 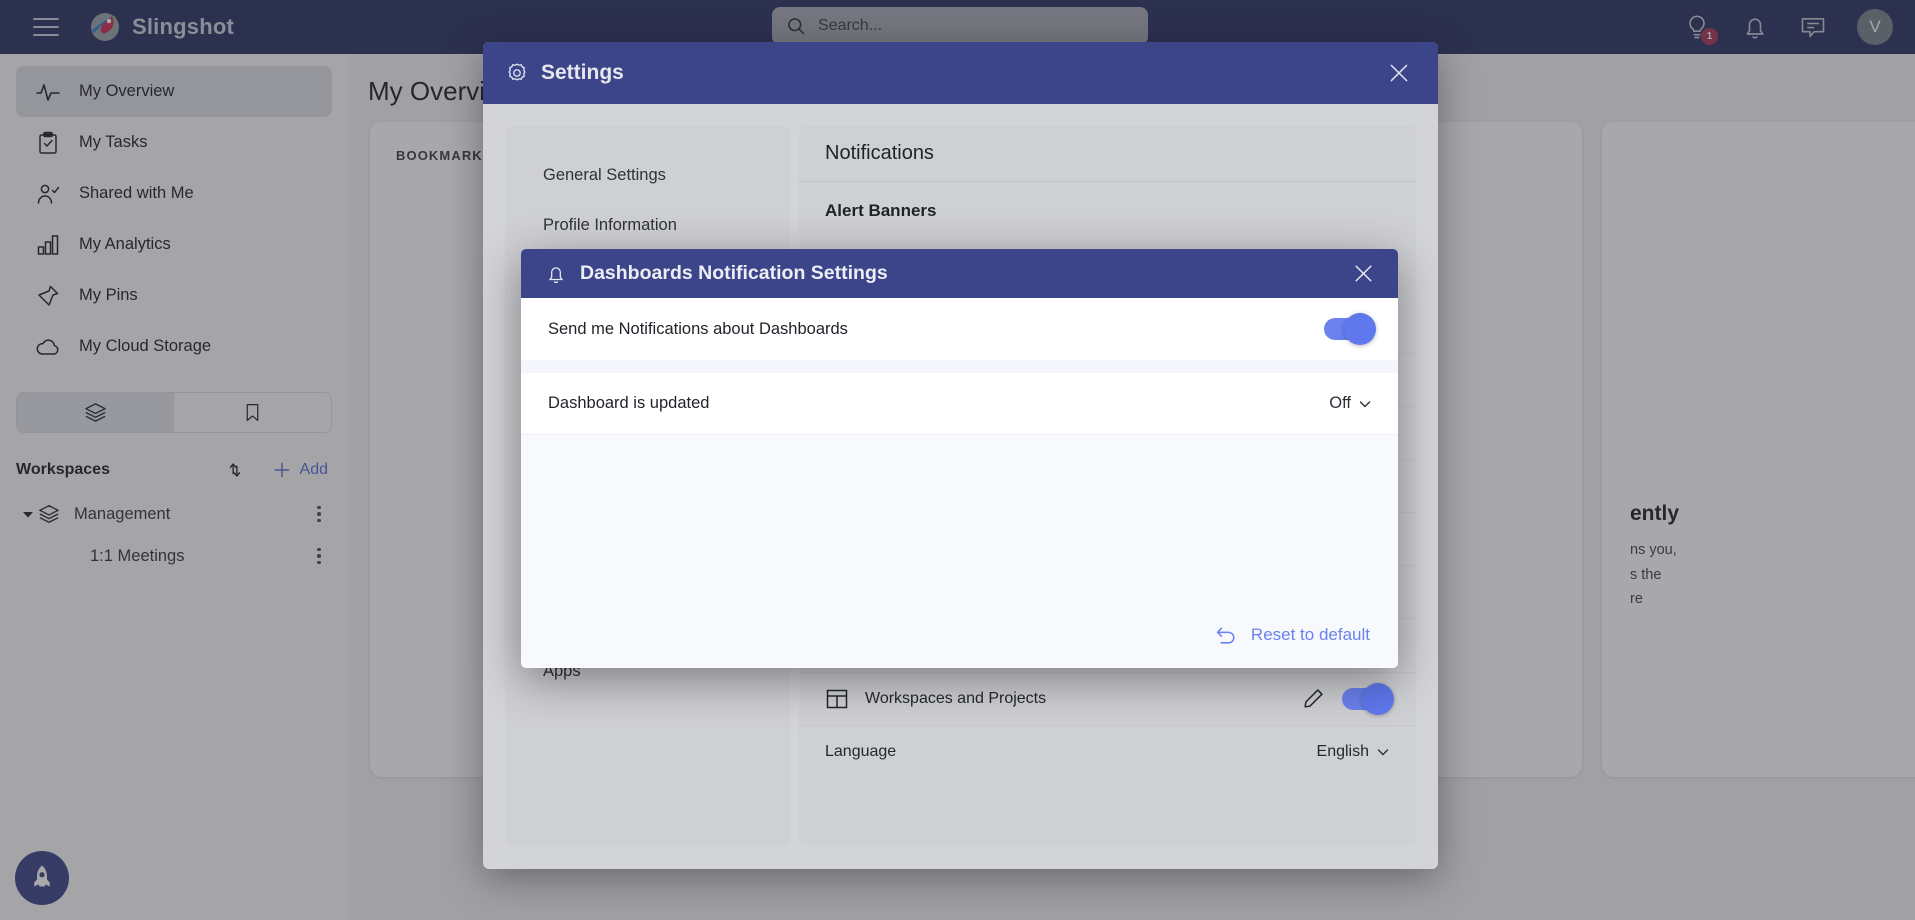 I want to click on layout-icon, so click(x=837, y=699).